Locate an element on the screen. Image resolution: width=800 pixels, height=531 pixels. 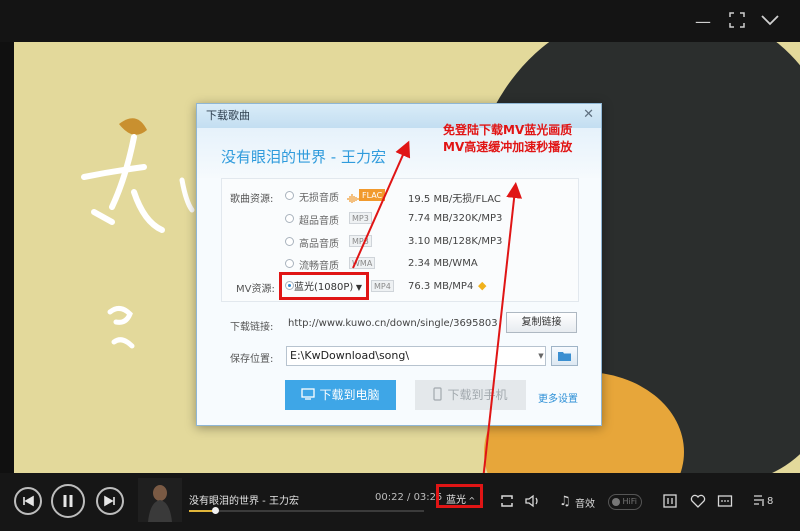
arrow-to-quality is located at coordinates (502, 331).